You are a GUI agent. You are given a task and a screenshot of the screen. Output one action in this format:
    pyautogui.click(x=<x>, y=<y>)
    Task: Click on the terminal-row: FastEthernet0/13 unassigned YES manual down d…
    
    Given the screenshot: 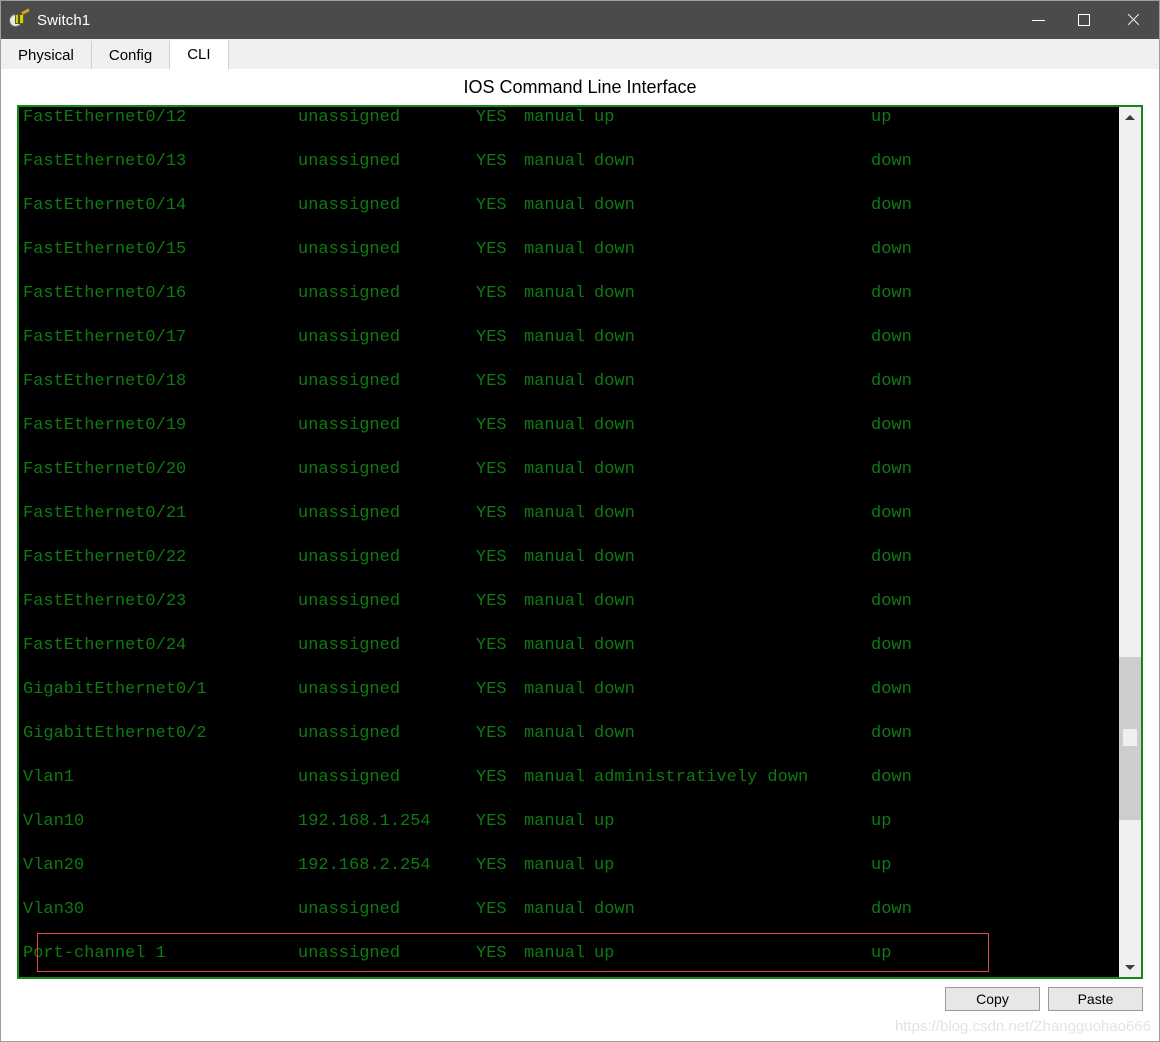 What is the action you would take?
    pyautogui.click(x=568, y=162)
    